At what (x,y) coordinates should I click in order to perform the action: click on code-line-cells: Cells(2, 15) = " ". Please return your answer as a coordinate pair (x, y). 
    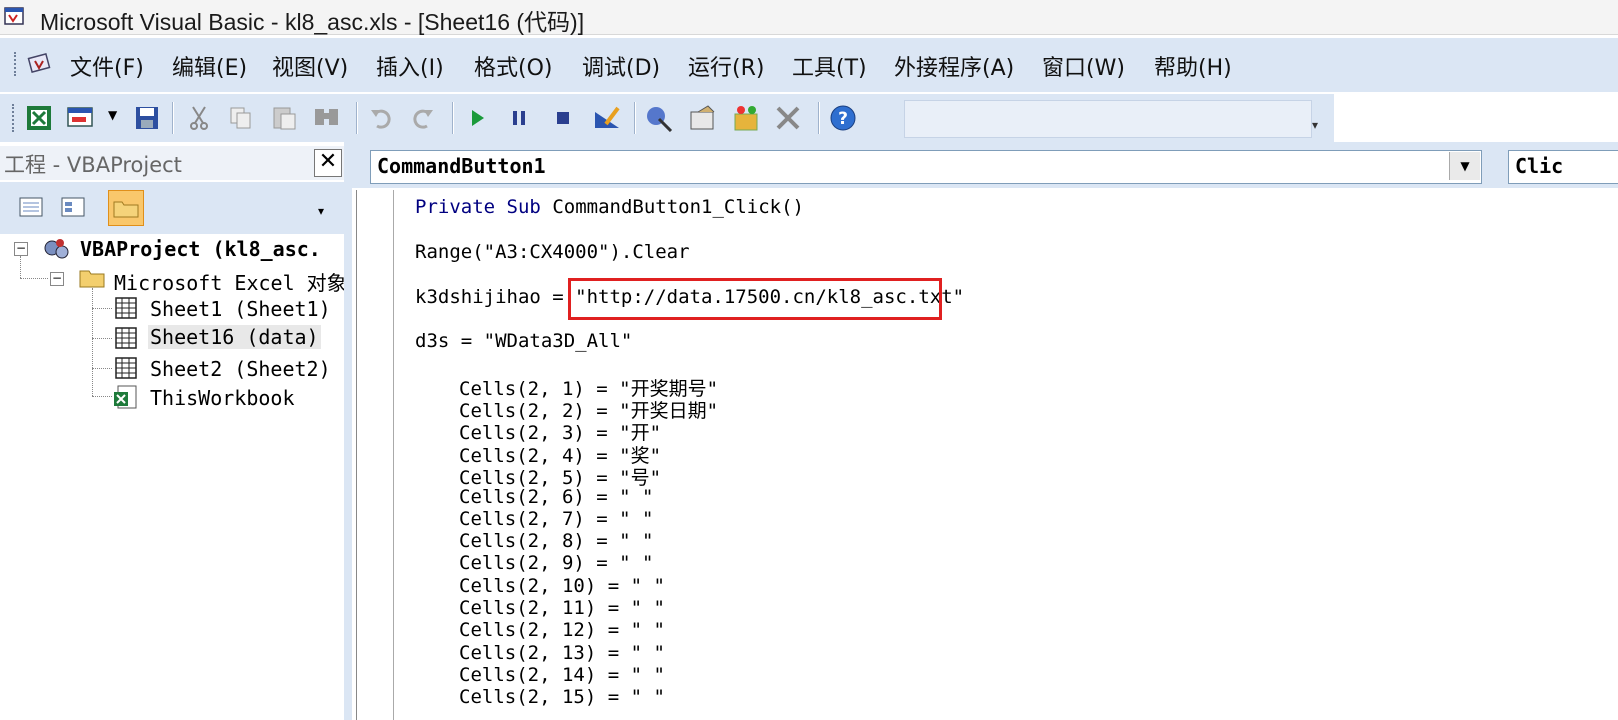
    Looking at the image, I should click on (562, 697).